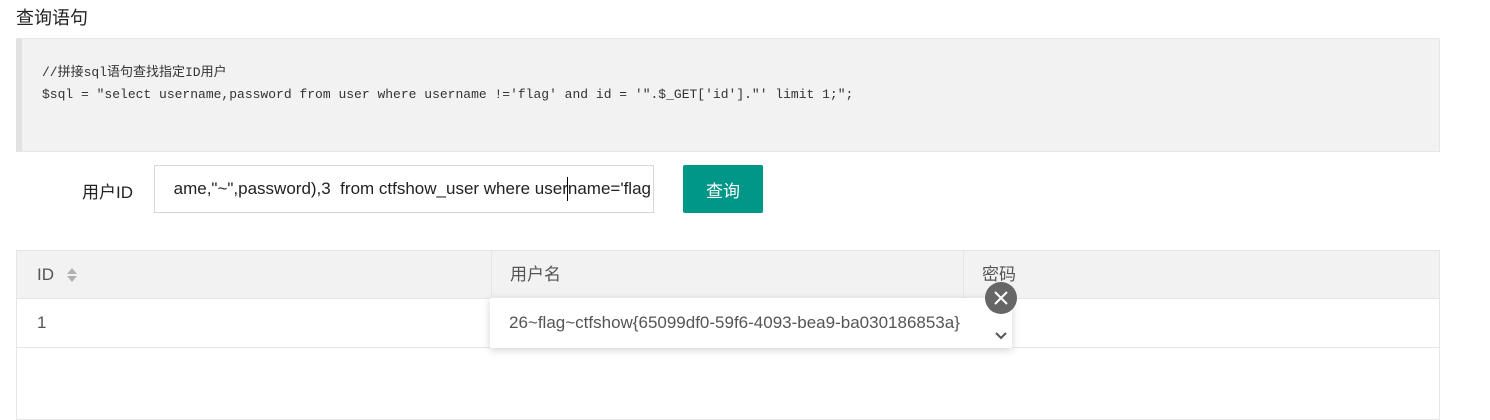 This screenshot has width=1490, height=420. What do you see at coordinates (72, 279) in the screenshot?
I see `sort-down-icon` at bounding box center [72, 279].